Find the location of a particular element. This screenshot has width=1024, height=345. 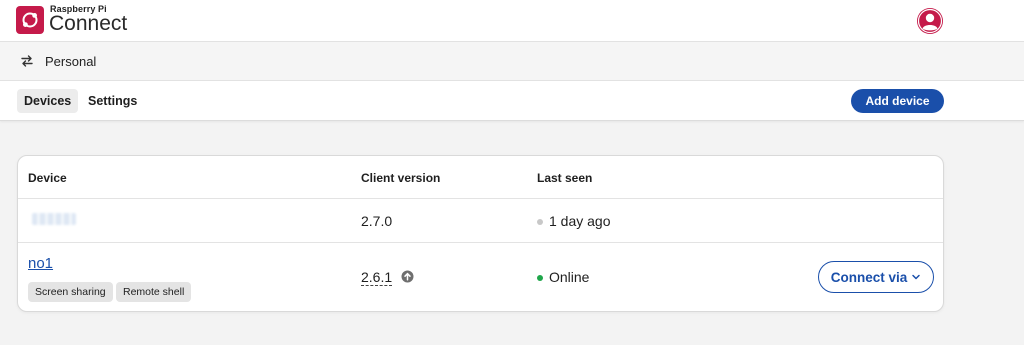

chevron-down-icon is located at coordinates (916, 277).